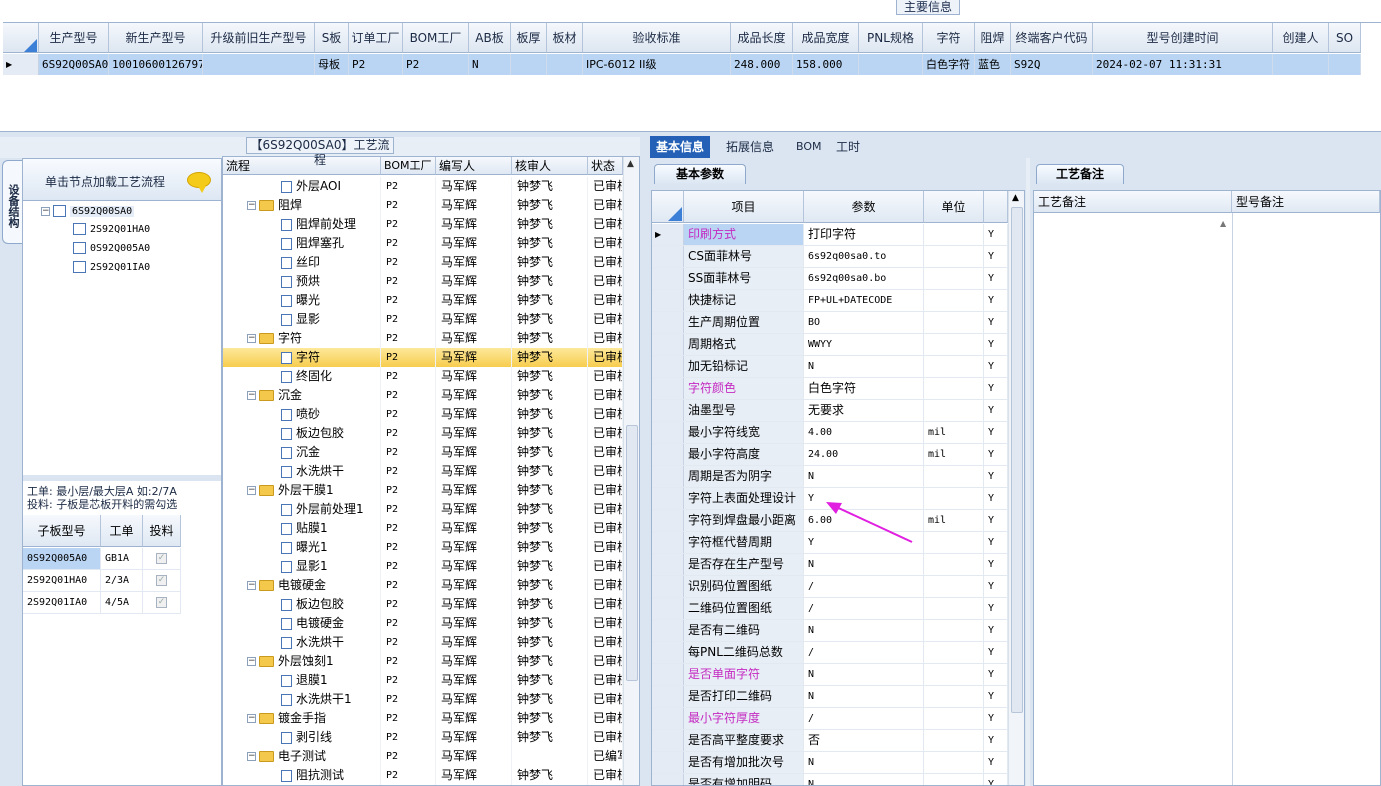  I want to click on param-value: 6s92q00sa0.bo, so click(864, 278).